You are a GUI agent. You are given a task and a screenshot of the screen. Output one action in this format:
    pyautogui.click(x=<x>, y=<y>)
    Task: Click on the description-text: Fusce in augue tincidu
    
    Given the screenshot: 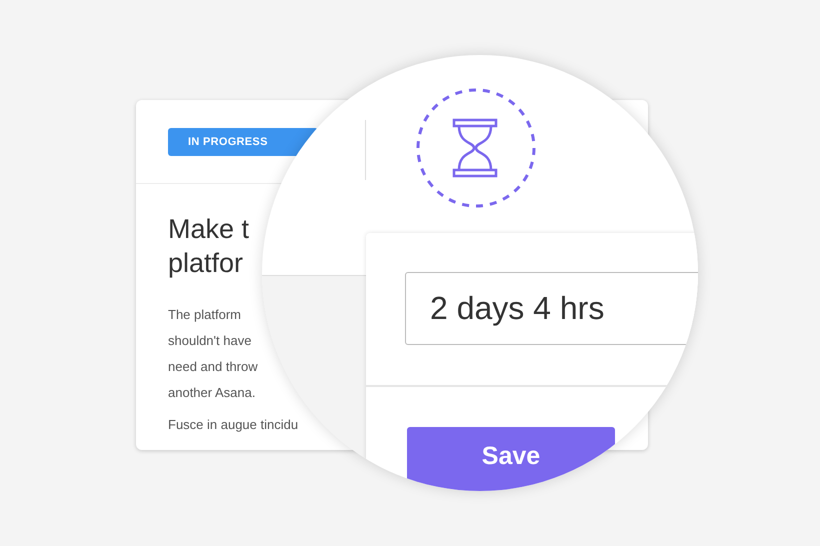 What is the action you would take?
    pyautogui.click(x=233, y=425)
    